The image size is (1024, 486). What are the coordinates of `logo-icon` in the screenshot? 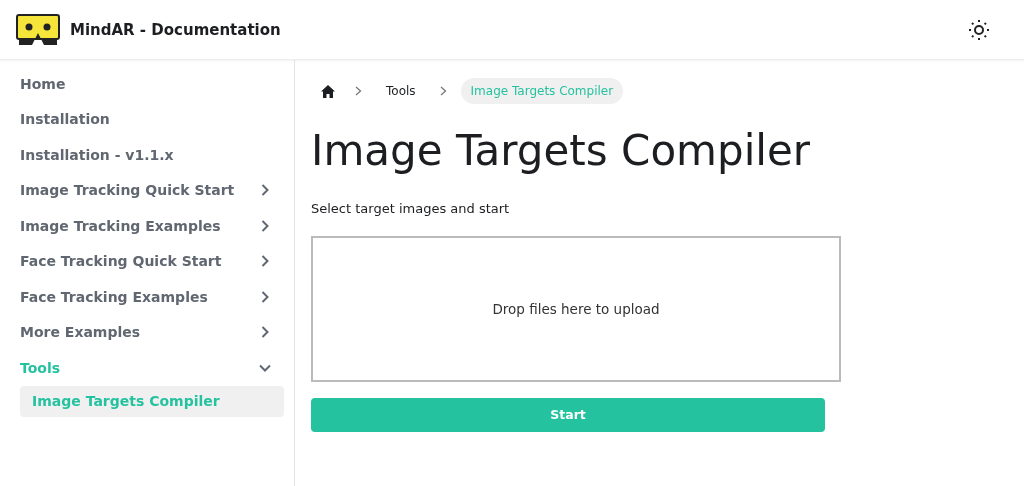 It's located at (38, 29).